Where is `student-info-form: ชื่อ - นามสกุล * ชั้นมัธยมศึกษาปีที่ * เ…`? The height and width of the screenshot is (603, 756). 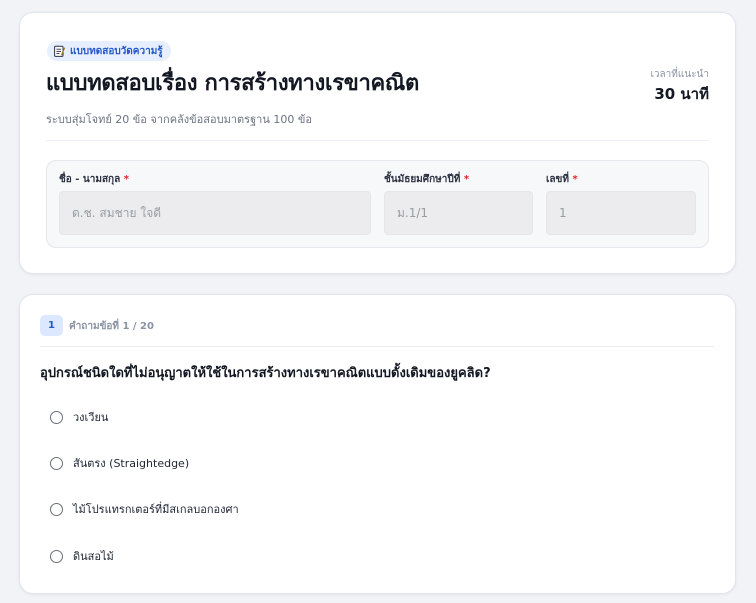
student-info-form: ชื่อ - นามสกุล * ชั้นมัธยมศึกษาปีที่ * เ… is located at coordinates (377, 204).